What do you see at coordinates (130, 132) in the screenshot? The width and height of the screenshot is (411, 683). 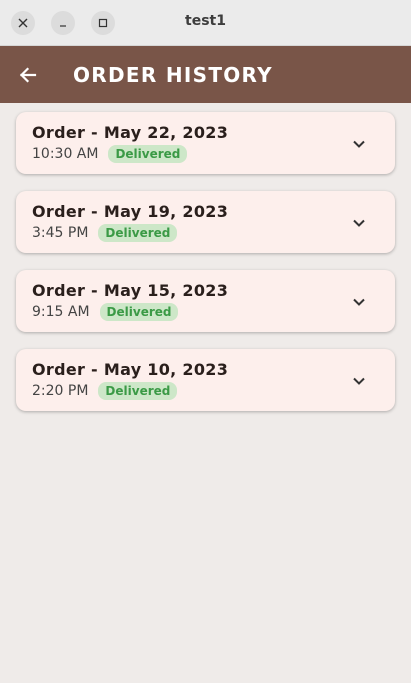 I see `order-title: Order - May 22, 2023` at bounding box center [130, 132].